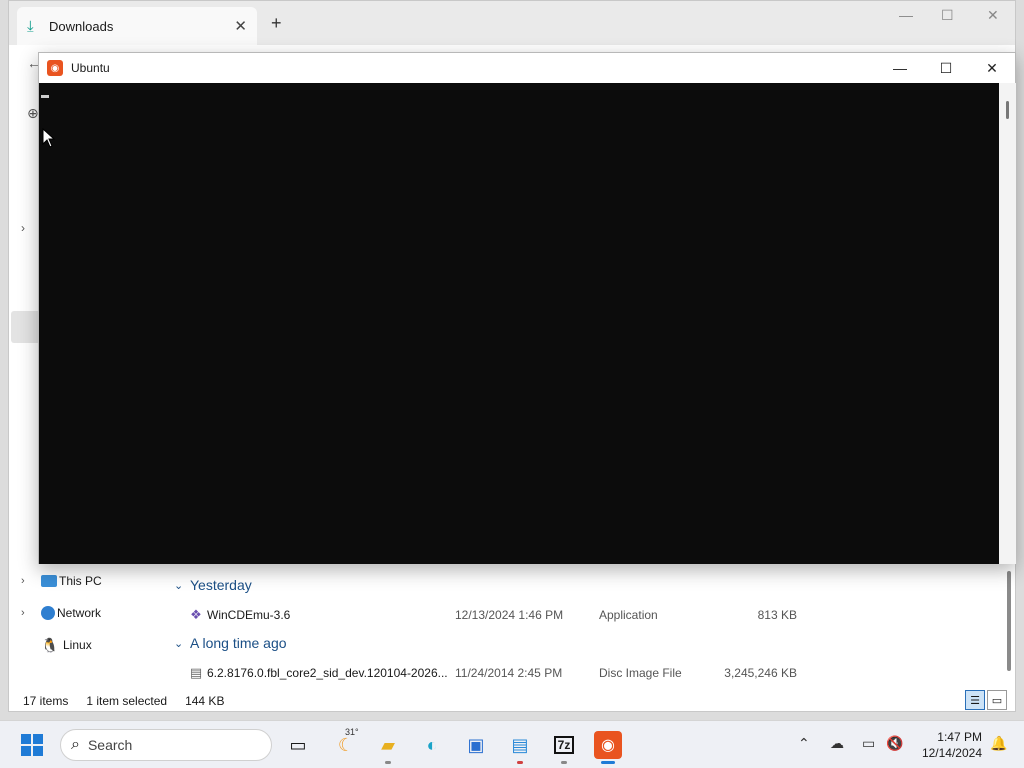 Image resolution: width=1024 pixels, height=768 pixels. Describe the element at coordinates (48, 613) in the screenshot. I see `network-icon` at that location.